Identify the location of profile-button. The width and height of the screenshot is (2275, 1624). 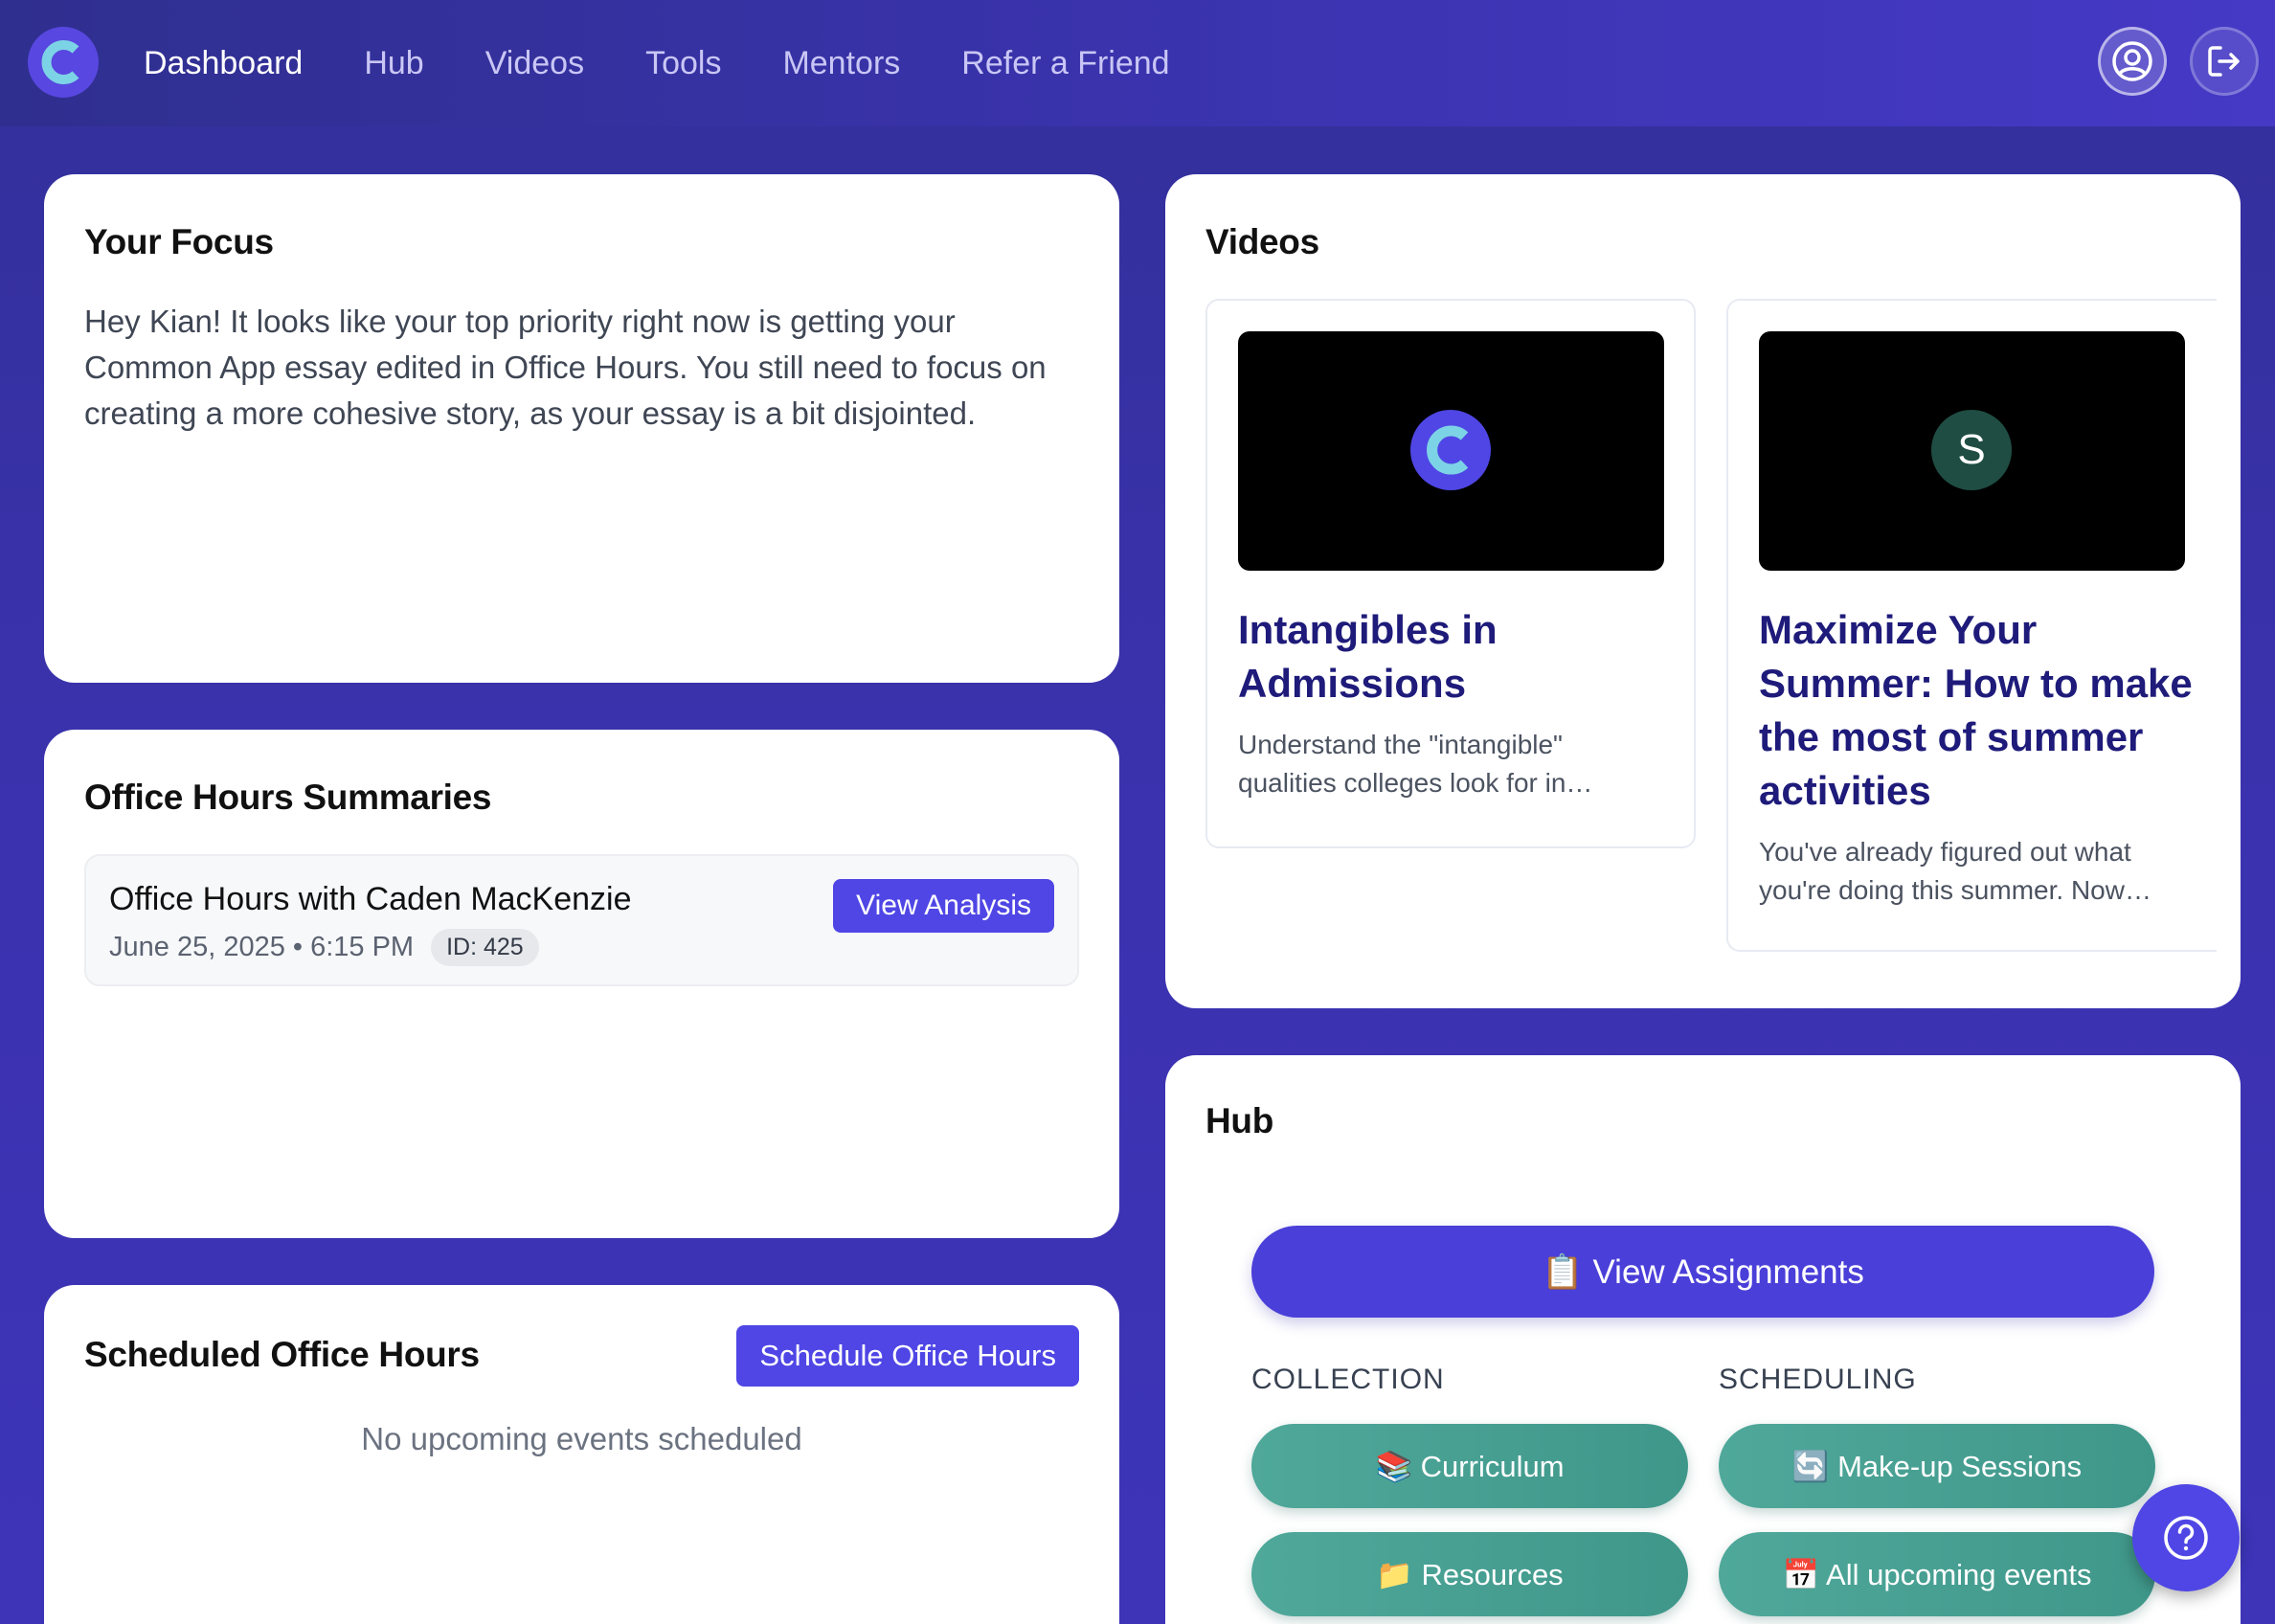
(2132, 61).